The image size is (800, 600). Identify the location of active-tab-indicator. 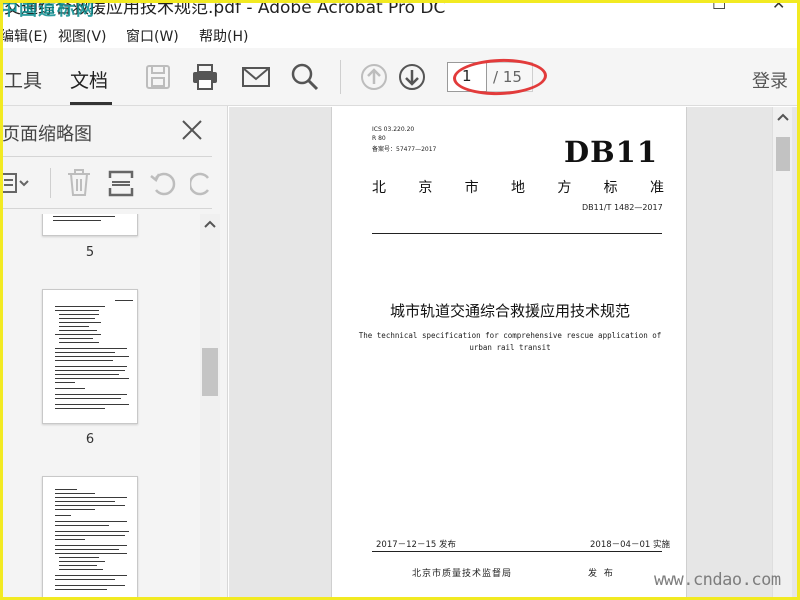
(91, 103).